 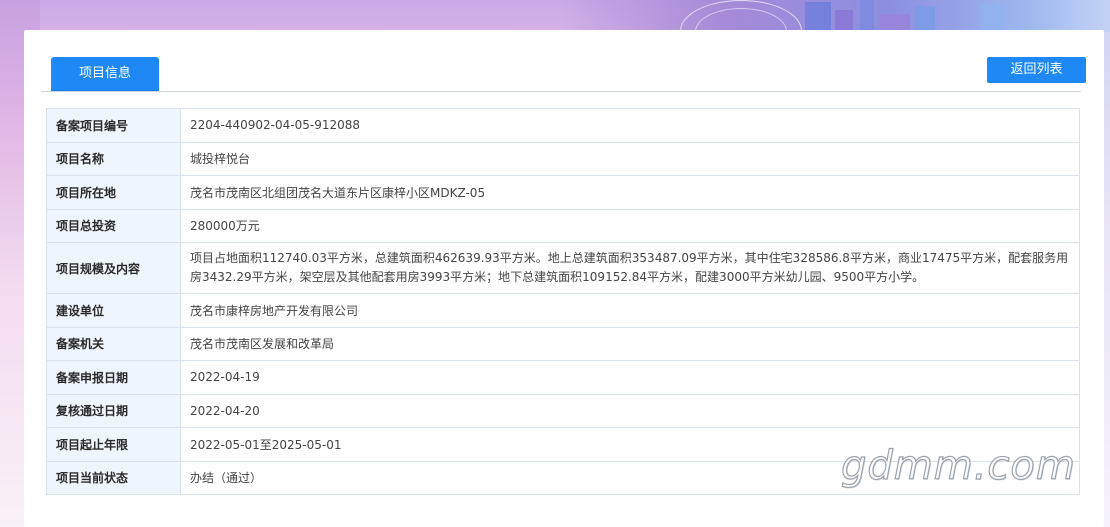 I want to click on table-row: 项目所在地 茂名市茂南区北组团茂名大道东片区康梓小区MDKZ-05, so click(x=563, y=192).